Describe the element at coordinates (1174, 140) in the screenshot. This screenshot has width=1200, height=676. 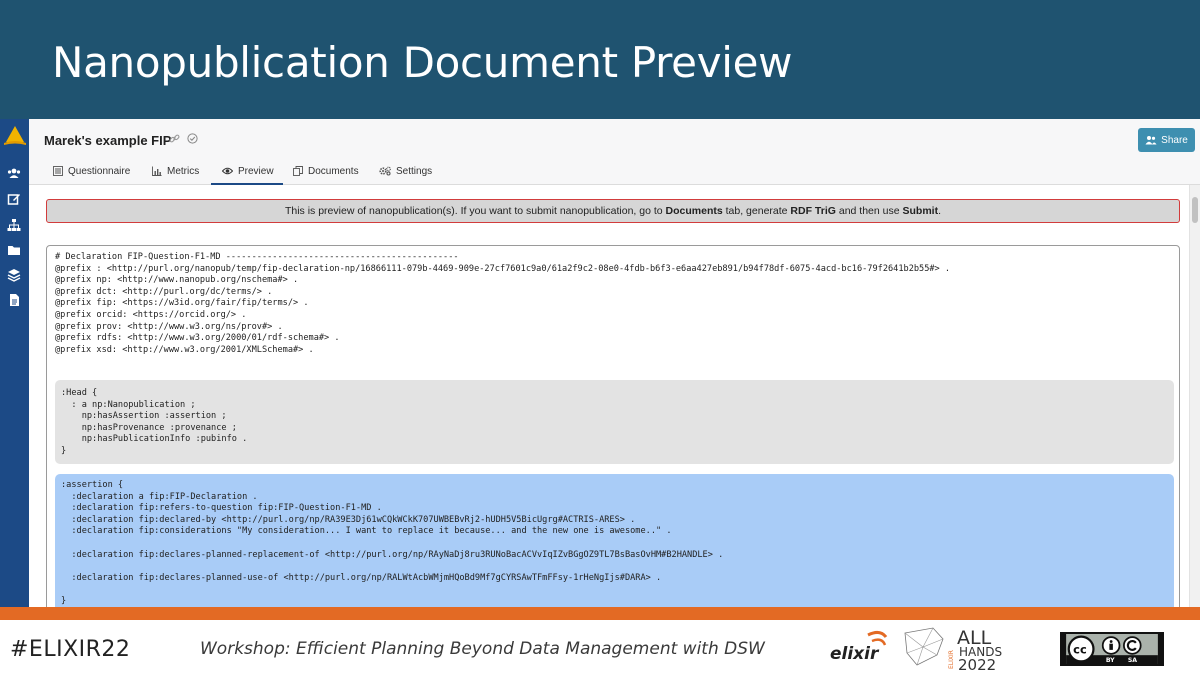
I see `share-label: Share` at that location.